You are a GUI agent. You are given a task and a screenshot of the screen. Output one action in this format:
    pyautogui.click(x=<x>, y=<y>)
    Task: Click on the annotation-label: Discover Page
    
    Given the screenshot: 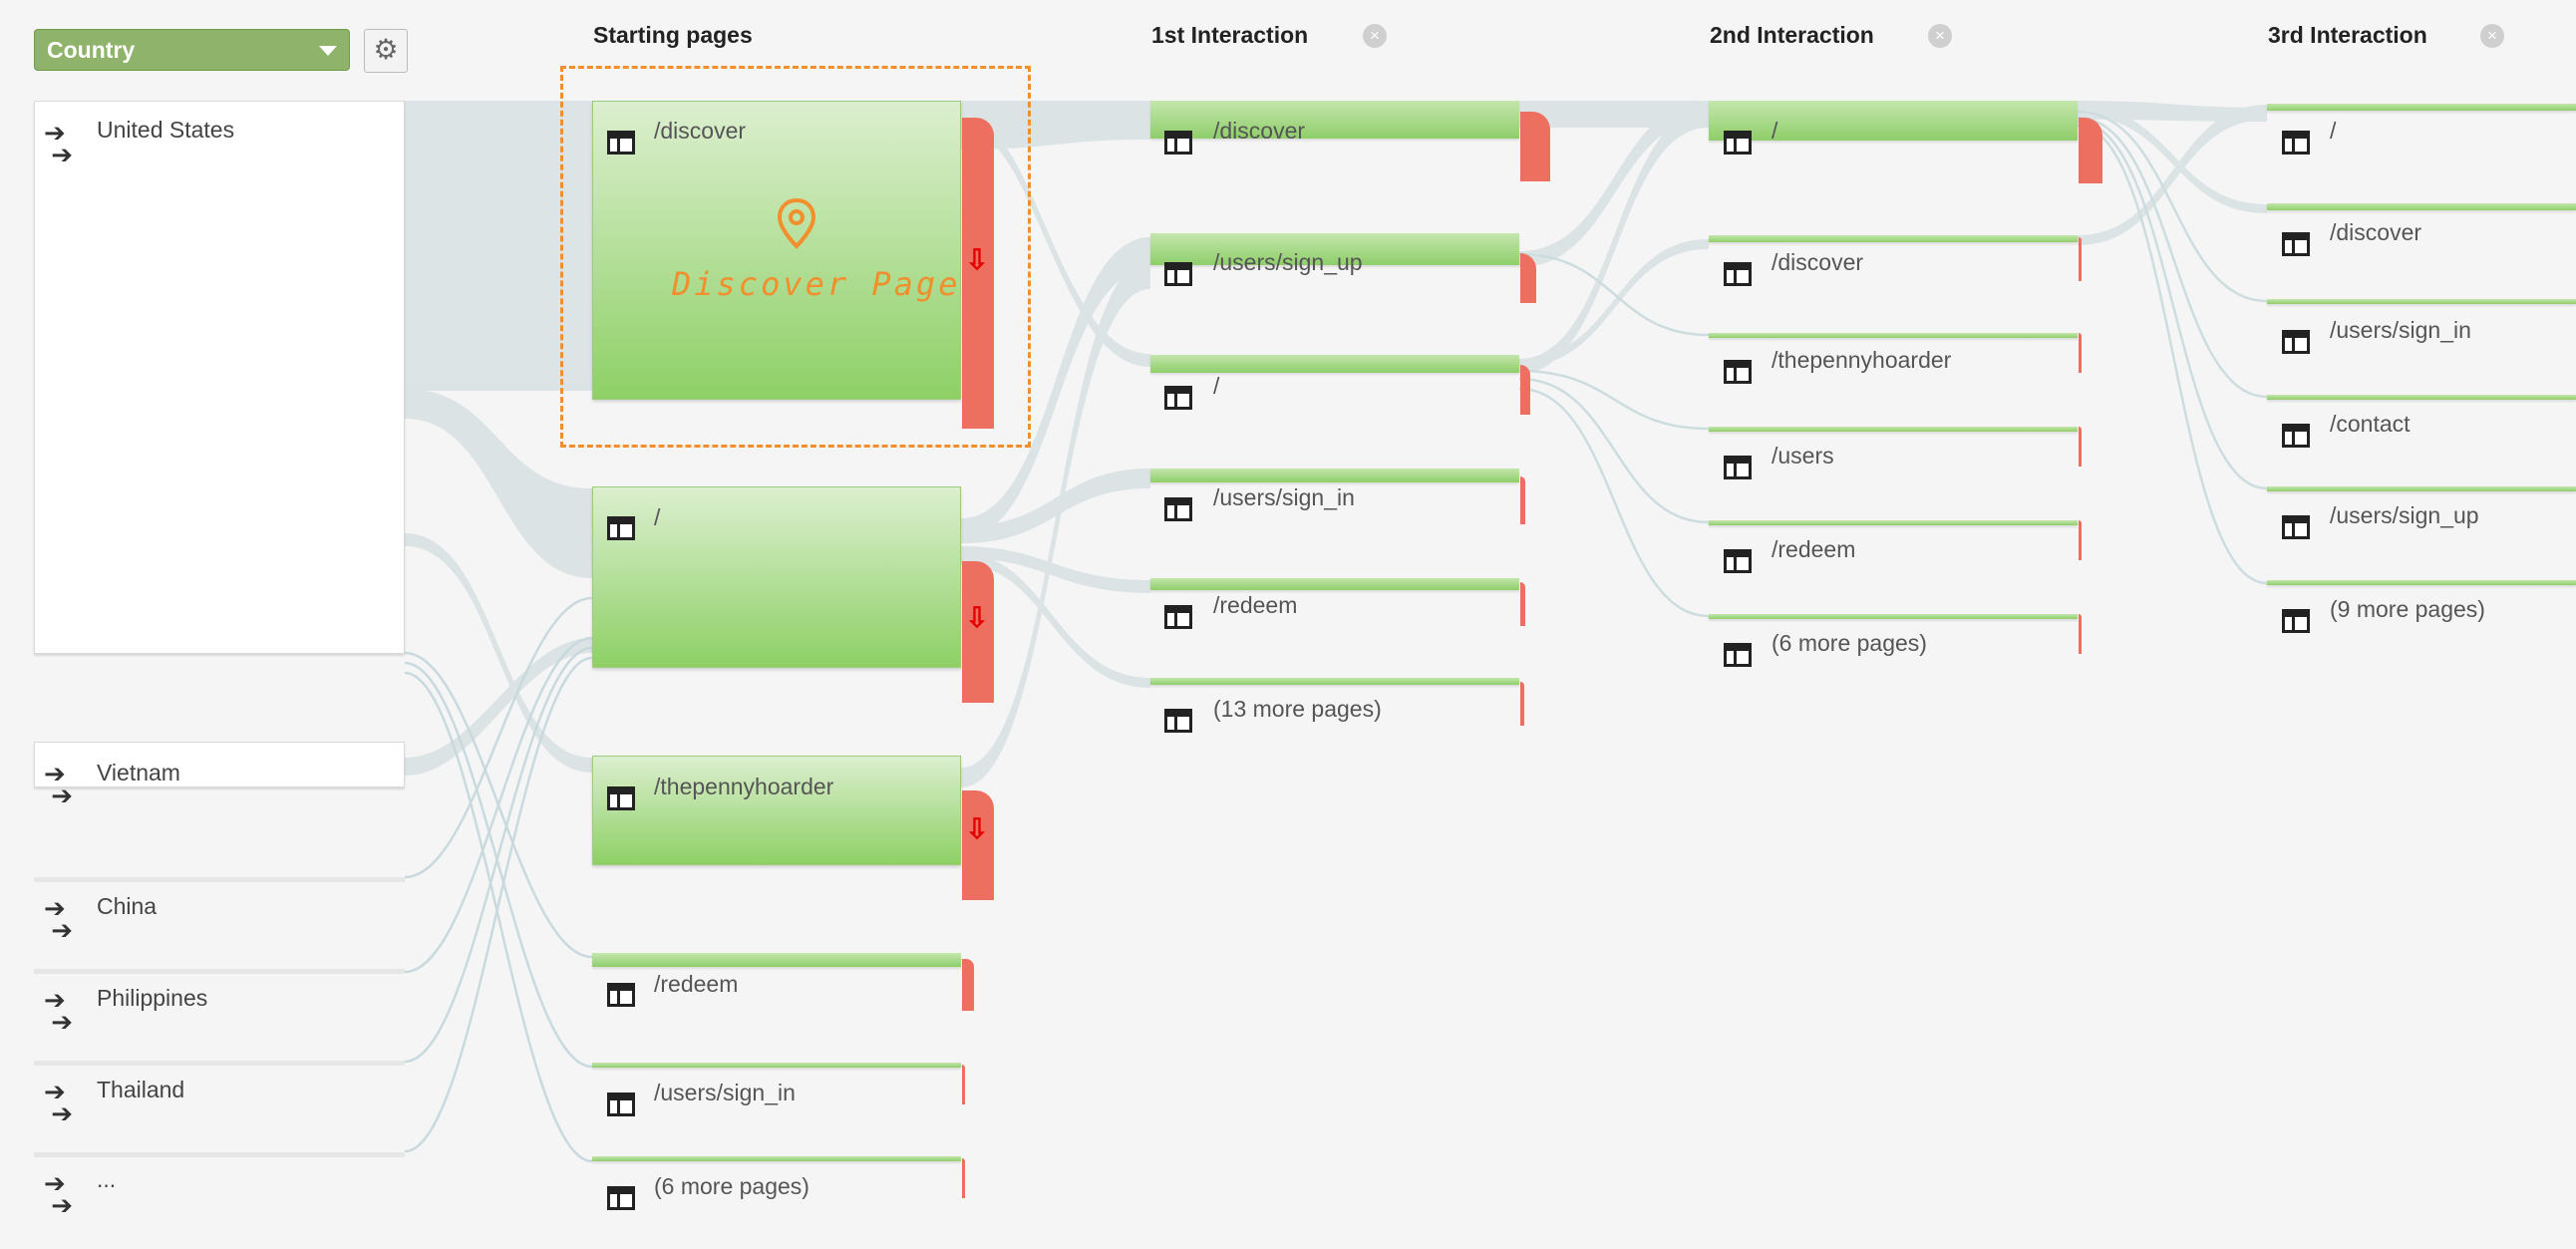 What is the action you would take?
    pyautogui.click(x=816, y=284)
    